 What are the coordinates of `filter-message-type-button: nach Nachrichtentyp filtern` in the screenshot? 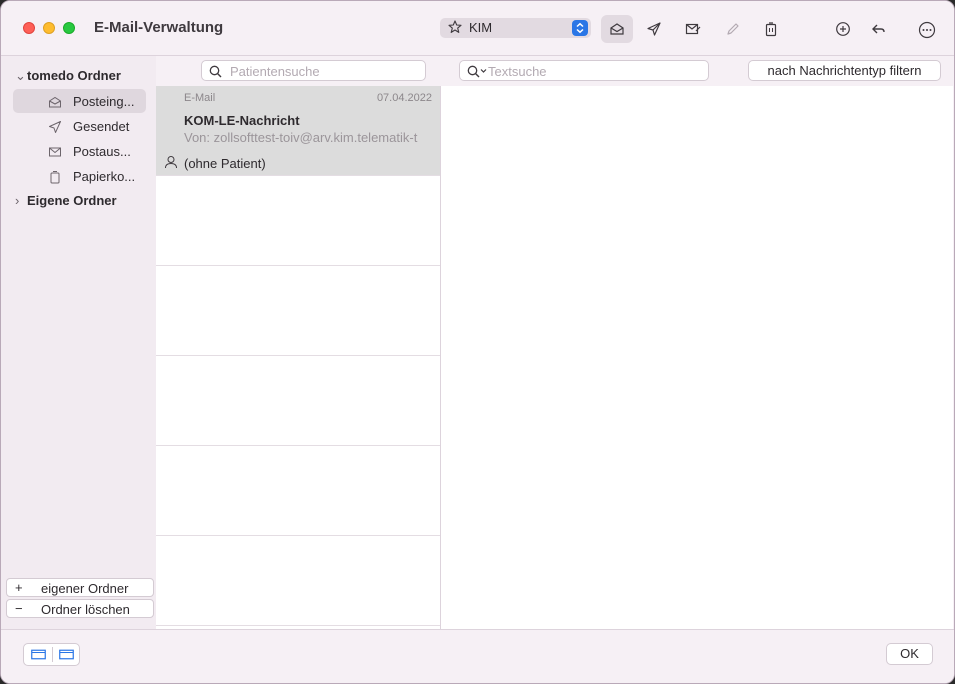 It's located at (844, 70).